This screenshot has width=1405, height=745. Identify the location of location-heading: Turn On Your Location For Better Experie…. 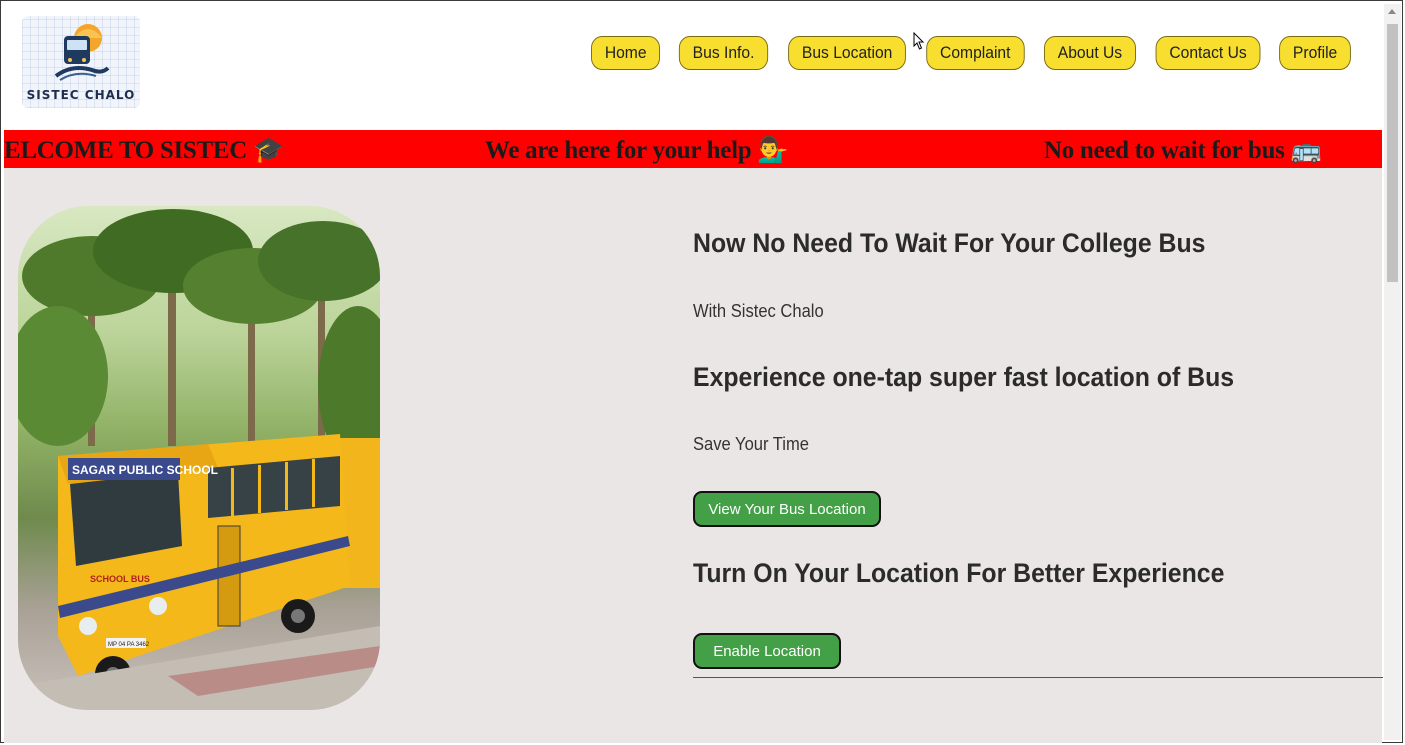
(959, 573).